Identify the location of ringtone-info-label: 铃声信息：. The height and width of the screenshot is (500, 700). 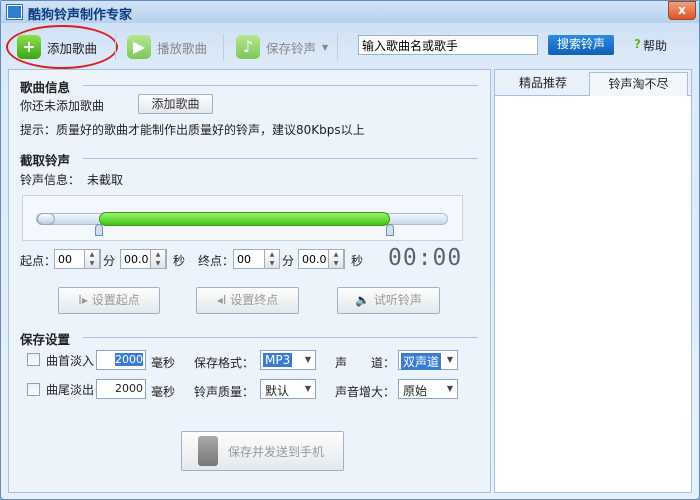
(50, 180).